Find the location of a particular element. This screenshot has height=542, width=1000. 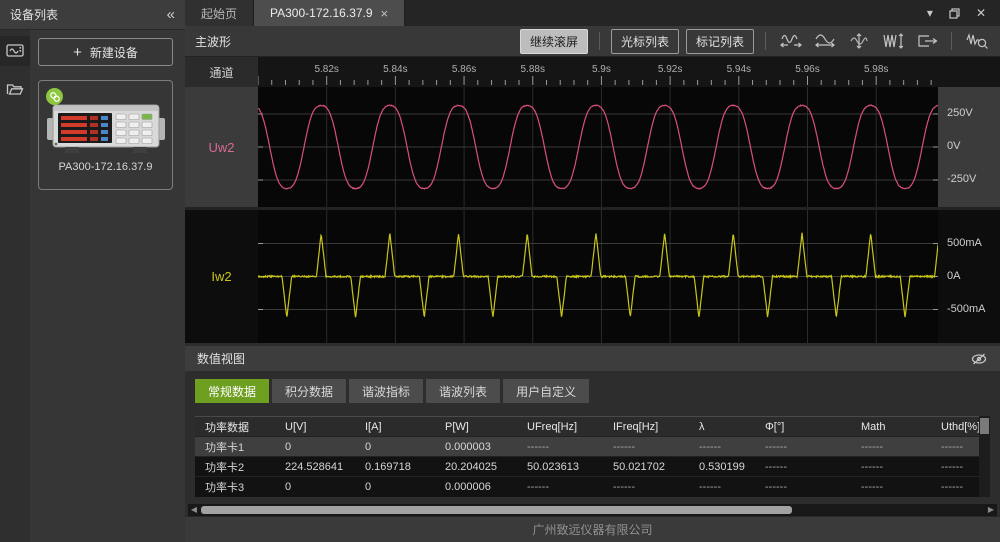

compress-wave-icon is located at coordinates (892, 41).